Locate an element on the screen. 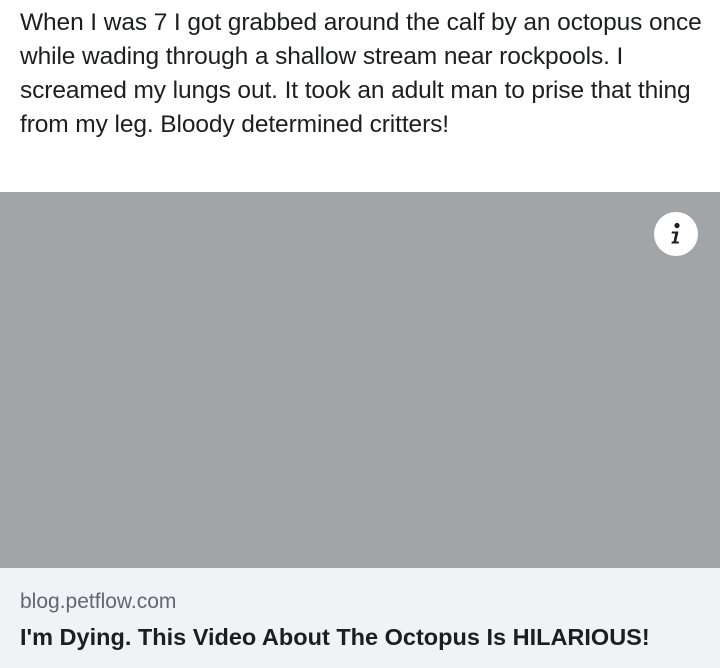  info-button is located at coordinates (676, 234).